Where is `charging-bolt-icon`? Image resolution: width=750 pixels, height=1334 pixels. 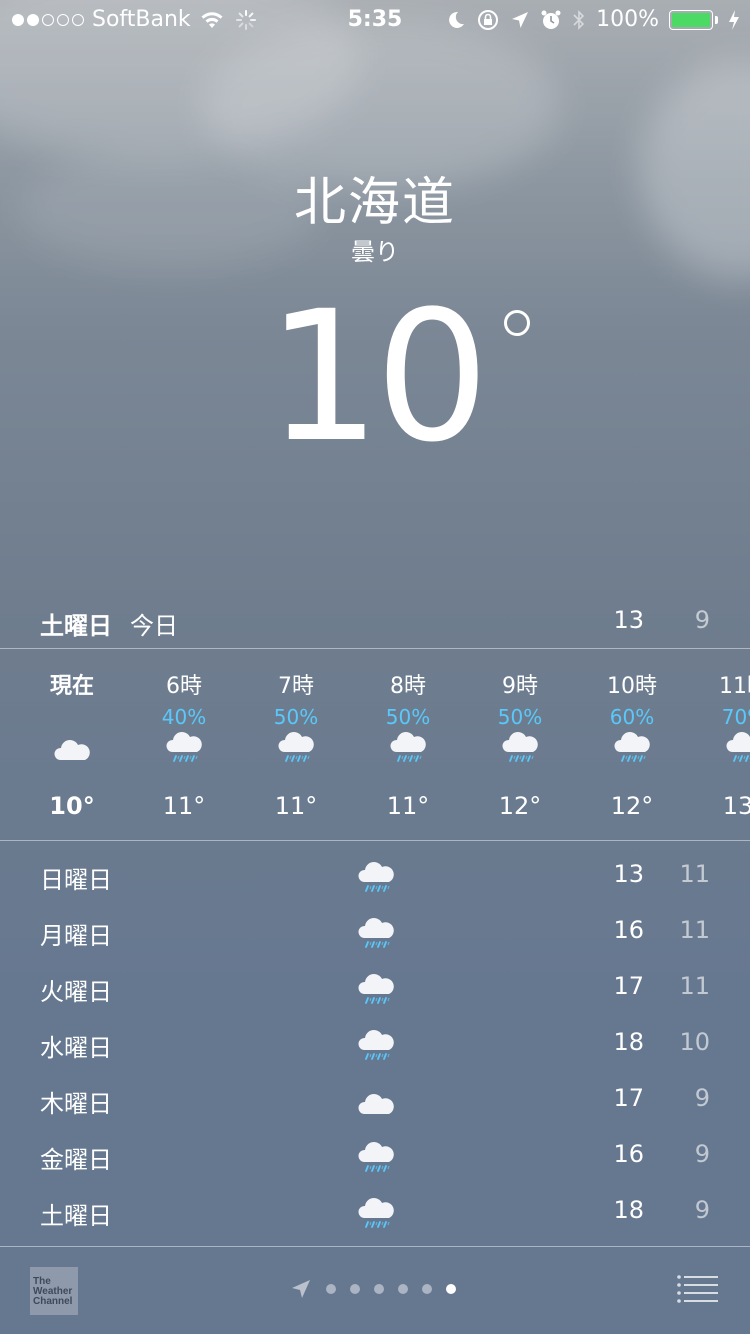 charging-bolt-icon is located at coordinates (734, 20).